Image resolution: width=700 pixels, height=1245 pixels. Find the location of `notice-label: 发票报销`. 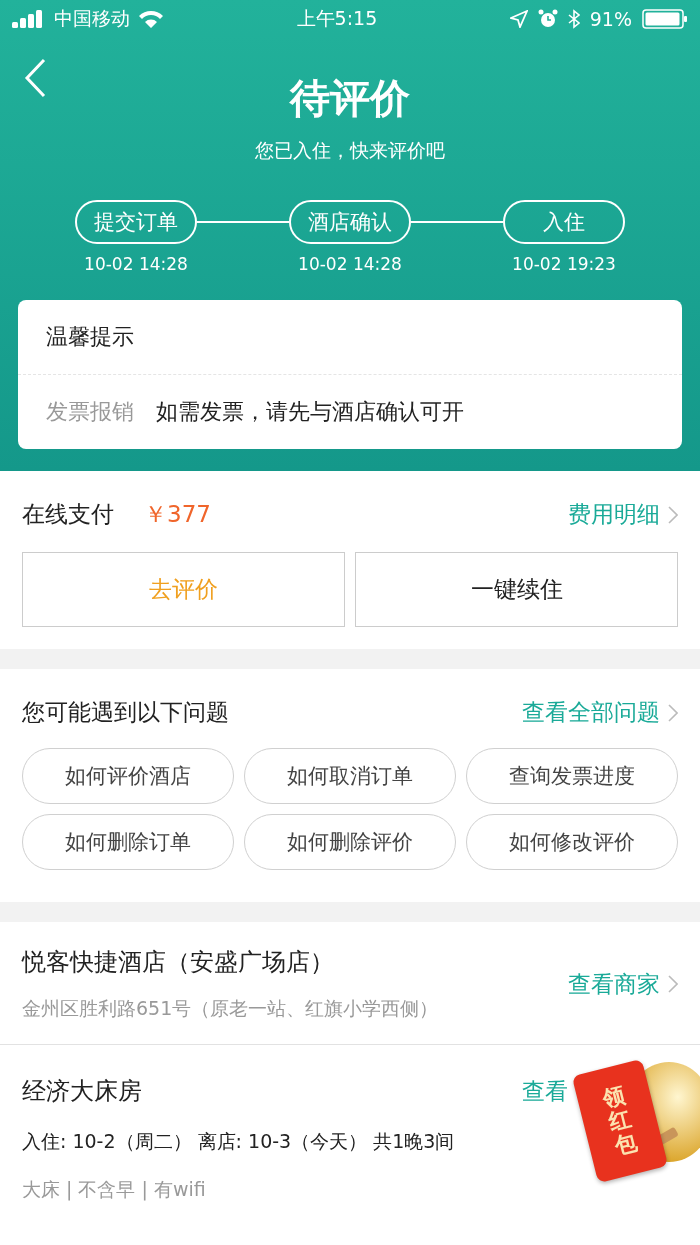

notice-label: 发票报销 is located at coordinates (90, 412).